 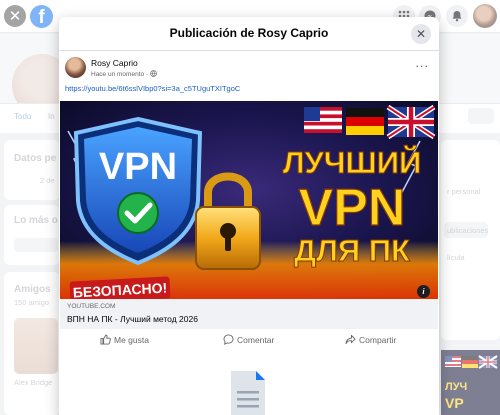 What do you see at coordinates (350, 339) in the screenshot?
I see `share-icon` at bounding box center [350, 339].